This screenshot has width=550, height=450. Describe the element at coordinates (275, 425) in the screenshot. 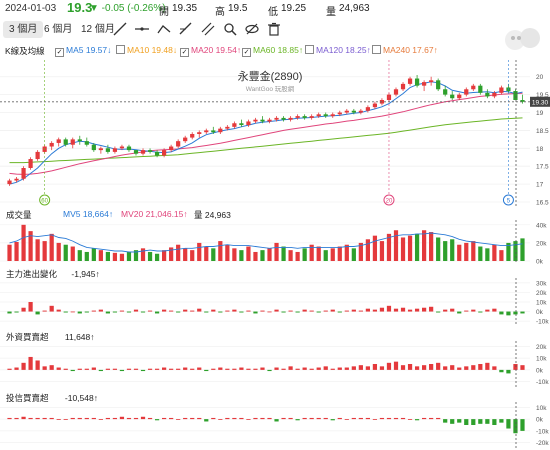

I see `trust-chart: 10k 0k -10k -20k` at that location.